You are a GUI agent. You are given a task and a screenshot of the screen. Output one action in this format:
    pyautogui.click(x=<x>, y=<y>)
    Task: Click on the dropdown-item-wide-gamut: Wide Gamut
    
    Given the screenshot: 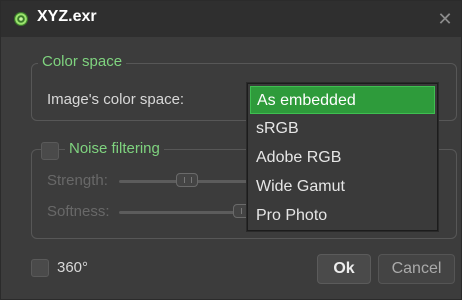 What is the action you would take?
    pyautogui.click(x=342, y=187)
    